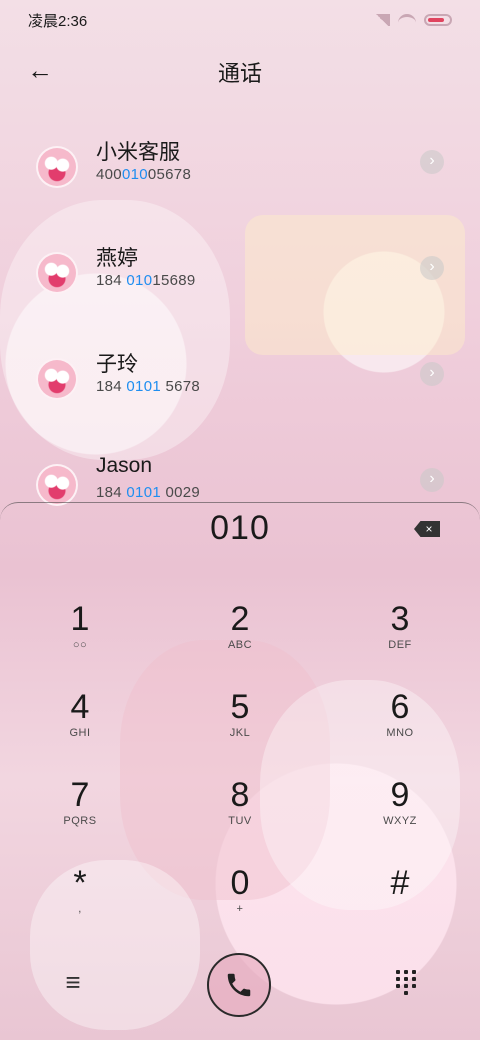 Image resolution: width=480 pixels, height=1041 pixels. Describe the element at coordinates (400, 815) in the screenshot. I see `dial-key-9: 9 WXYZ` at that location.